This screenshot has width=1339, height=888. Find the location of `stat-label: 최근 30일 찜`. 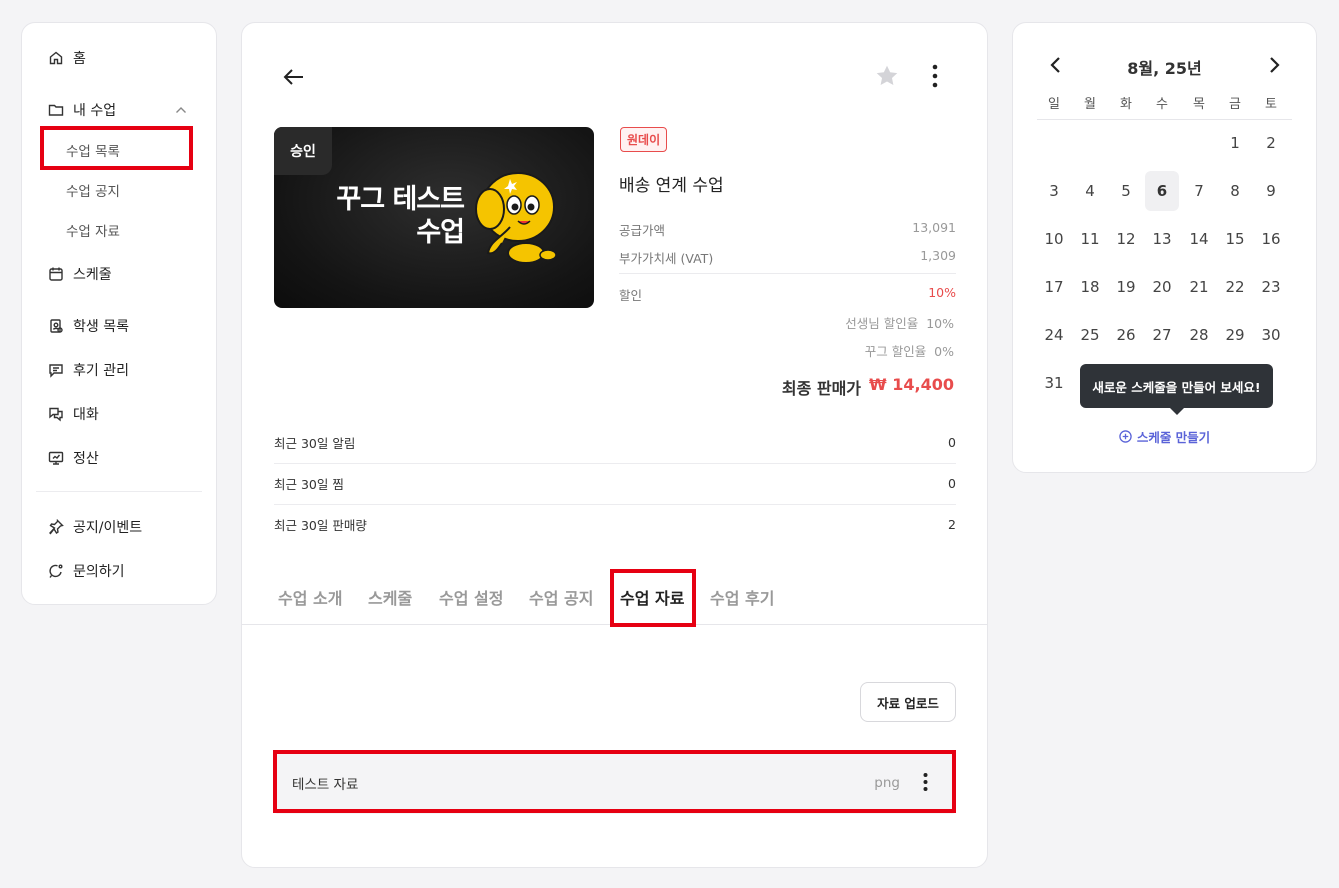

stat-label: 최근 30일 찜 is located at coordinates (309, 484).